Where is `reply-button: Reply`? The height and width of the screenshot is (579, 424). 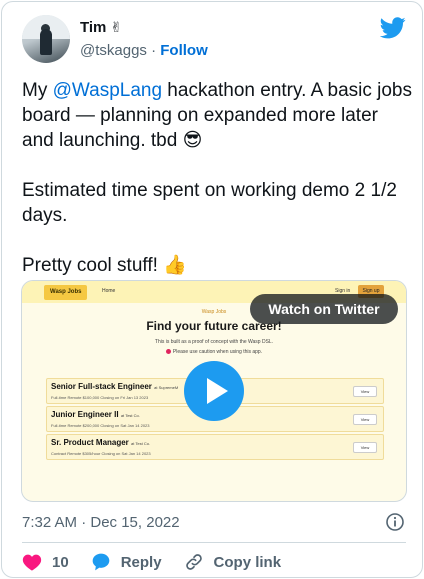
reply-button: Reply is located at coordinates (126, 562).